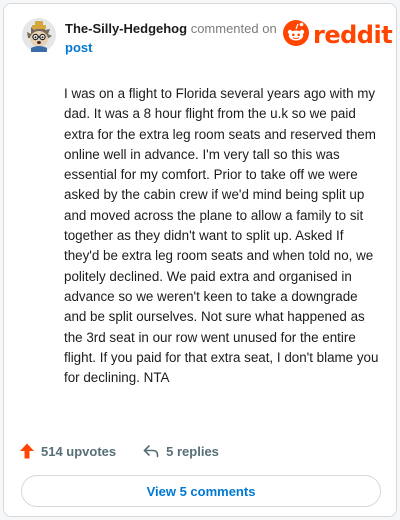 This screenshot has height=520, width=400. I want to click on upvote-arrow-icon, so click(27, 451).